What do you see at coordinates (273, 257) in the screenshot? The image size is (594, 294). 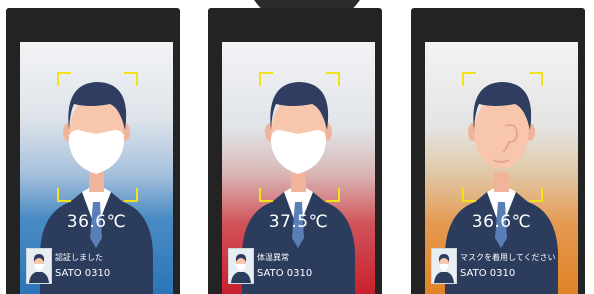 I see `temperature-alert-text: 体温異常` at bounding box center [273, 257].